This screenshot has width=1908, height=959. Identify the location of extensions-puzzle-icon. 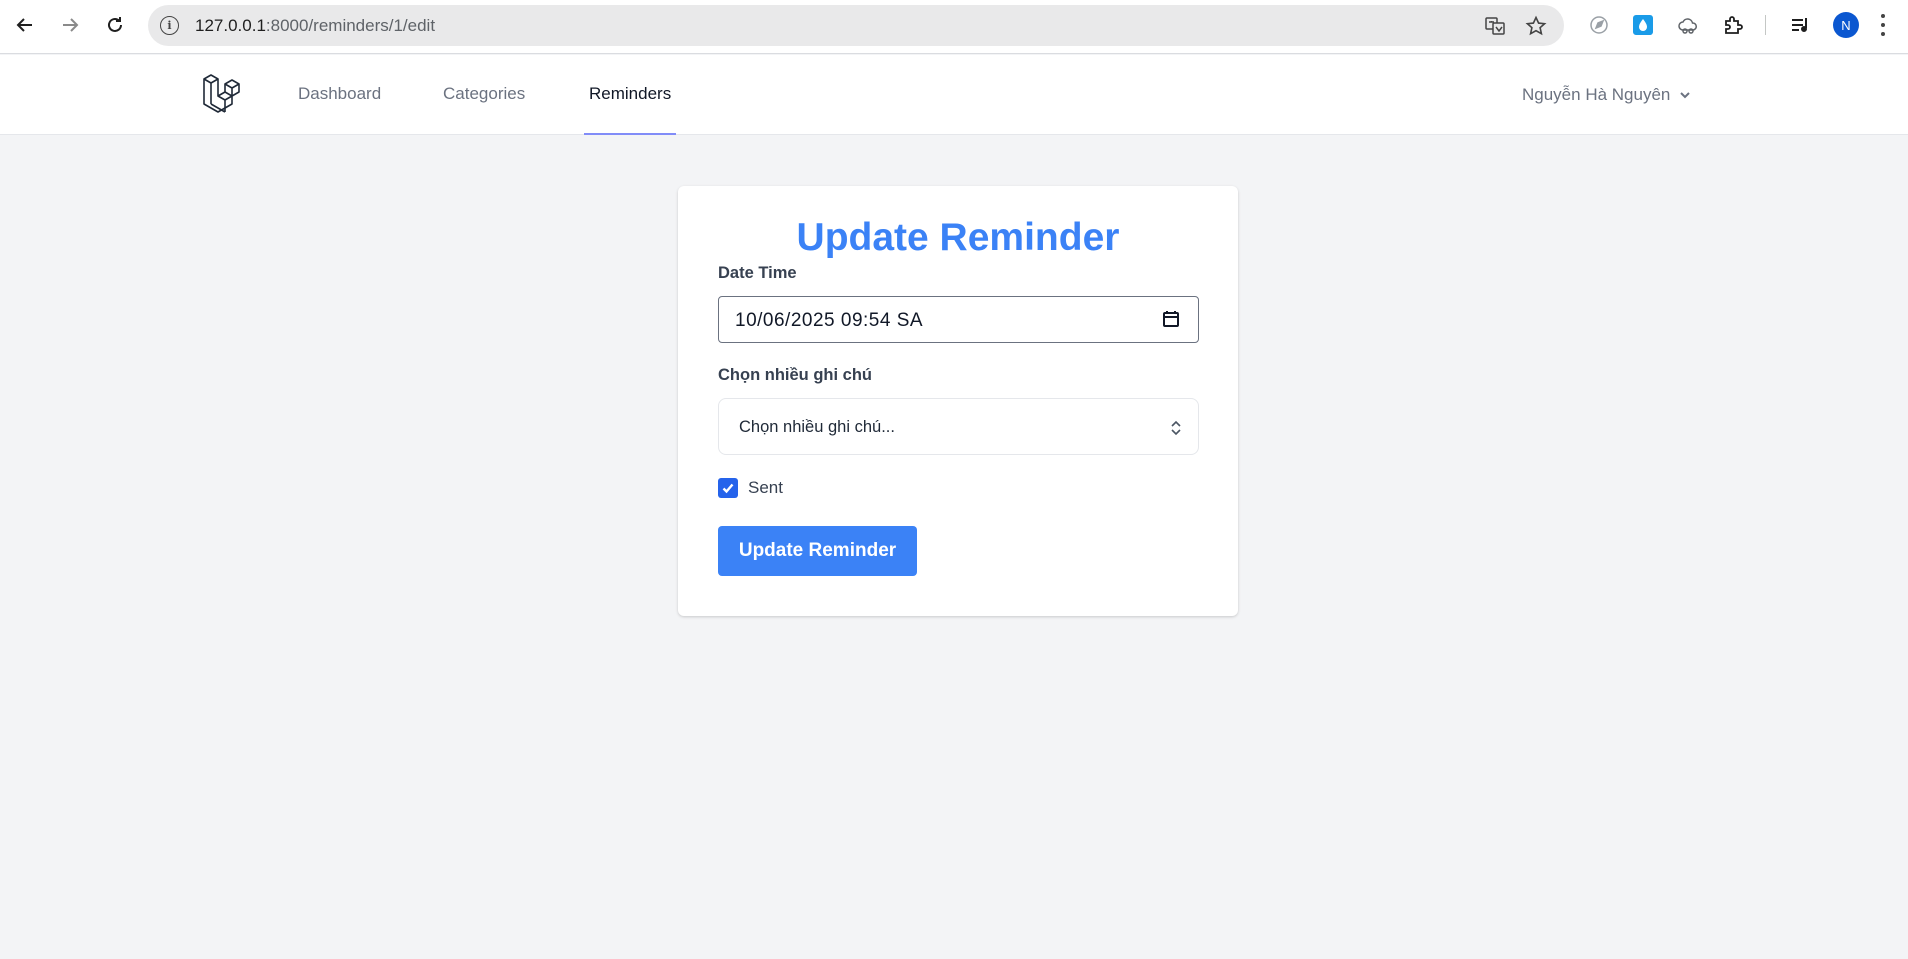
(1733, 25).